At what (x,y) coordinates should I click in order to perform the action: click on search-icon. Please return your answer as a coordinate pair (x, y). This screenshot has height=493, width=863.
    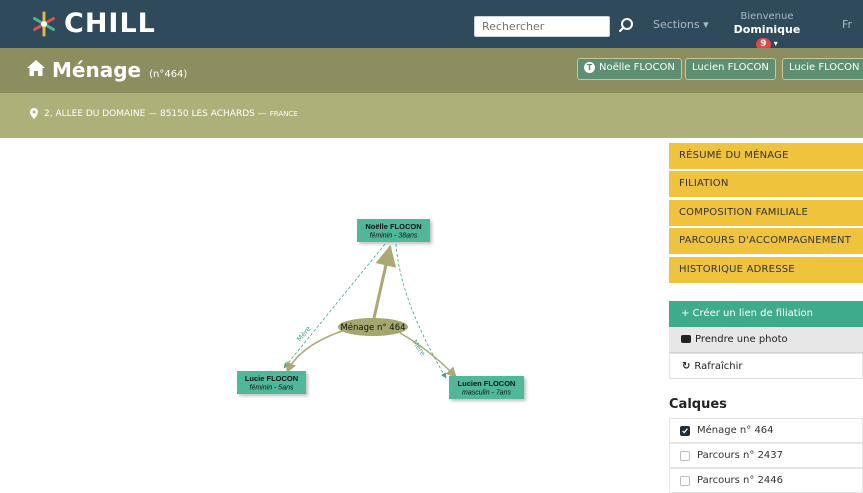
    Looking at the image, I should click on (626, 25).